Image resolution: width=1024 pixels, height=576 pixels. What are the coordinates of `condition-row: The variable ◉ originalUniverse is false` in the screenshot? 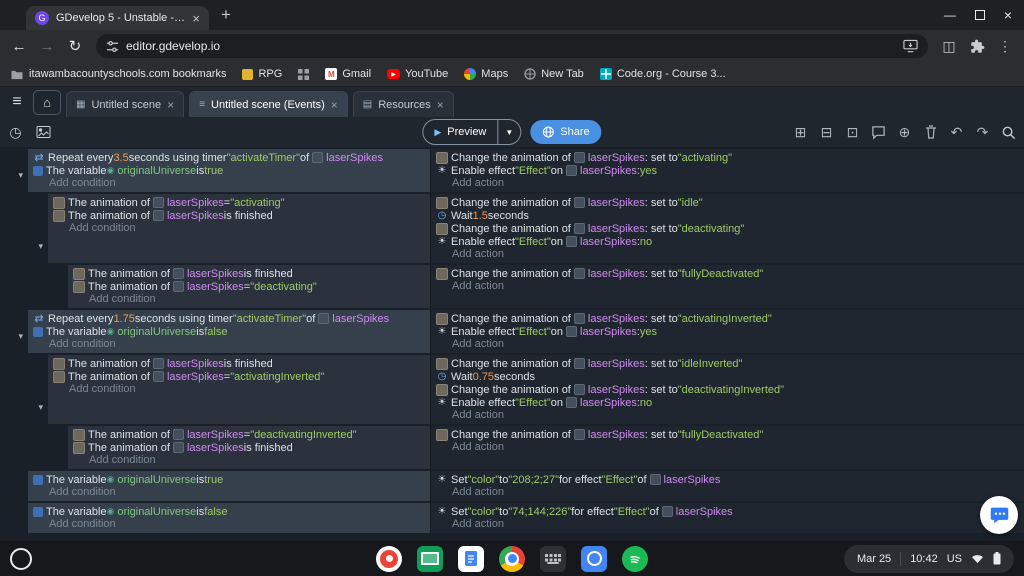 It's located at (229, 511).